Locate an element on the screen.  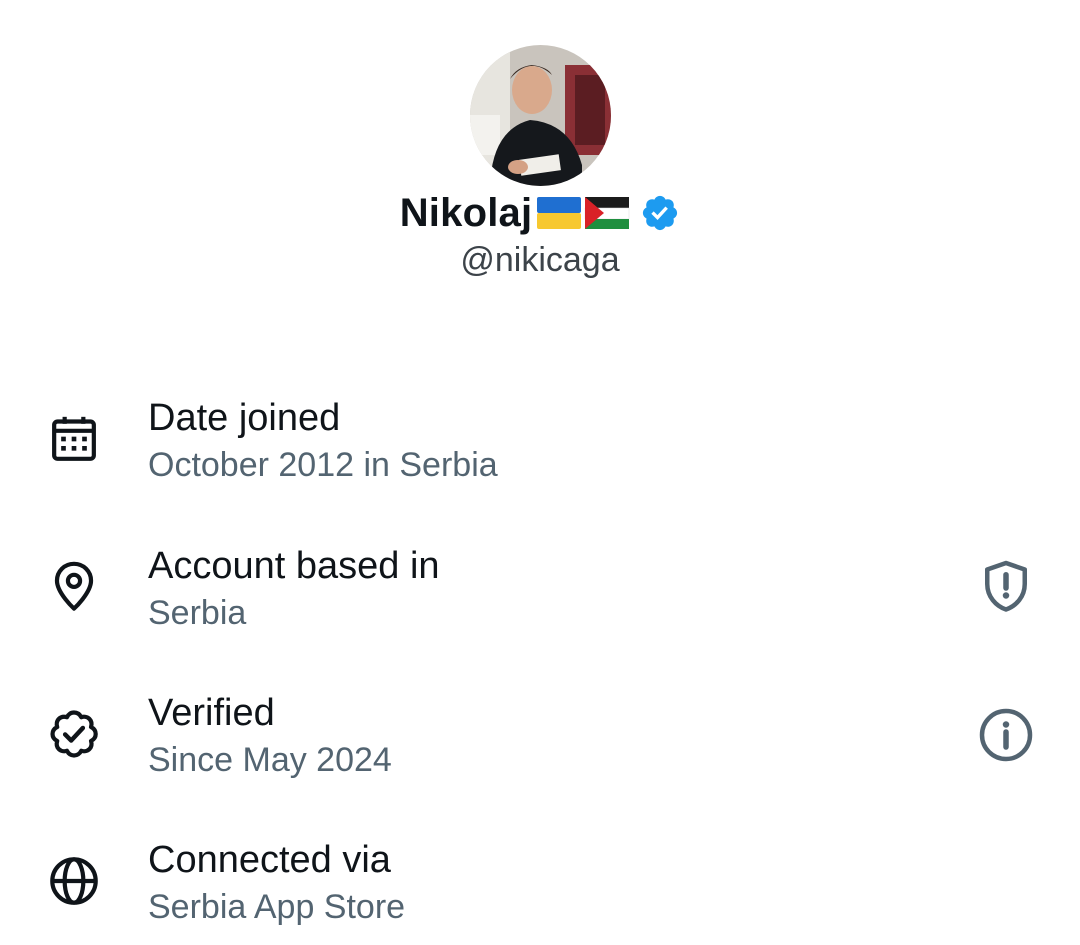
location-pin-icon is located at coordinates (74, 586).